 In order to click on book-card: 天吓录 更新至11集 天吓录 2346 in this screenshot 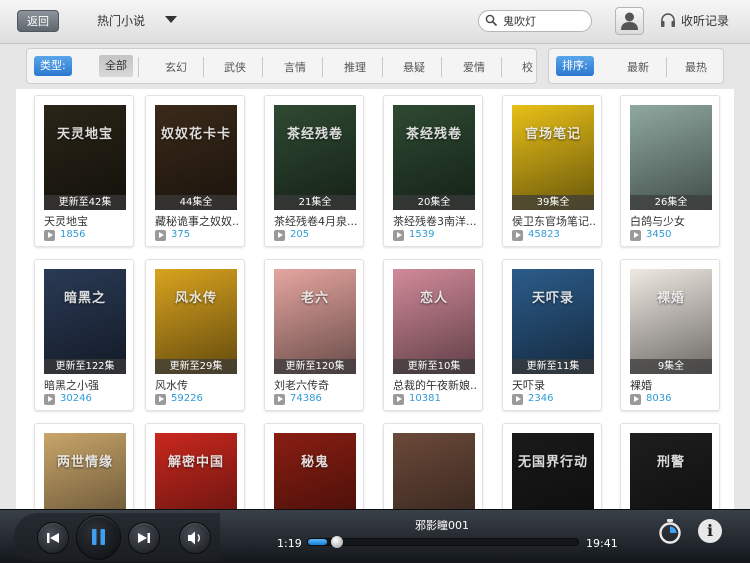, I will do `click(552, 335)`.